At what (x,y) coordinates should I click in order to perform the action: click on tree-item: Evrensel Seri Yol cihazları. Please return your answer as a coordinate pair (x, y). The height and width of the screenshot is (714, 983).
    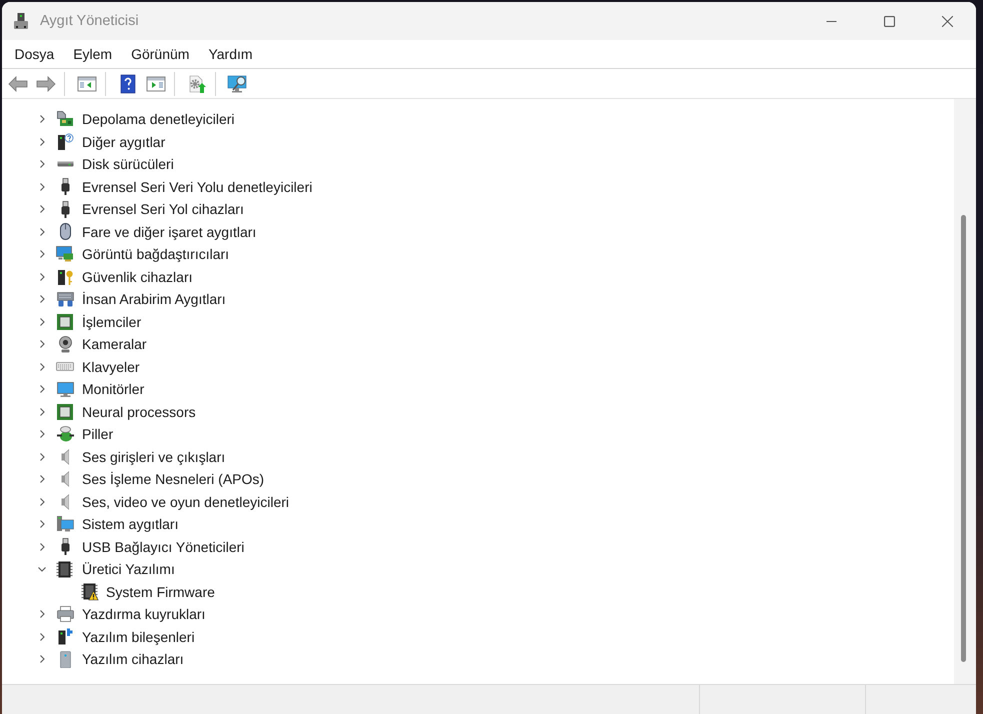
    Looking at the image, I should click on (163, 209).